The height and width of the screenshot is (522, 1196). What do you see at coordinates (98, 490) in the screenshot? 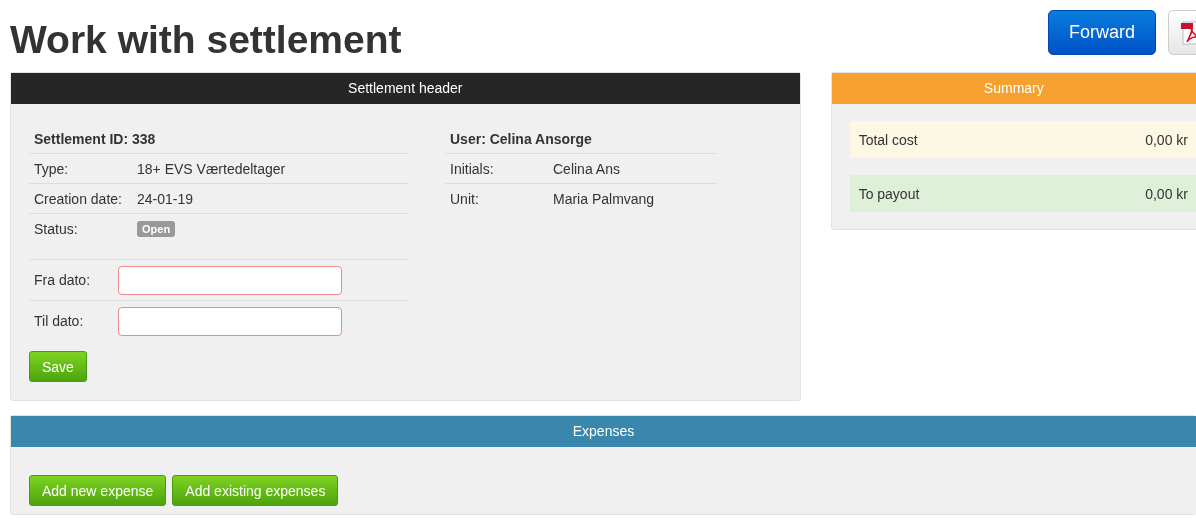
I see `add-expense-button: Add new expense` at bounding box center [98, 490].